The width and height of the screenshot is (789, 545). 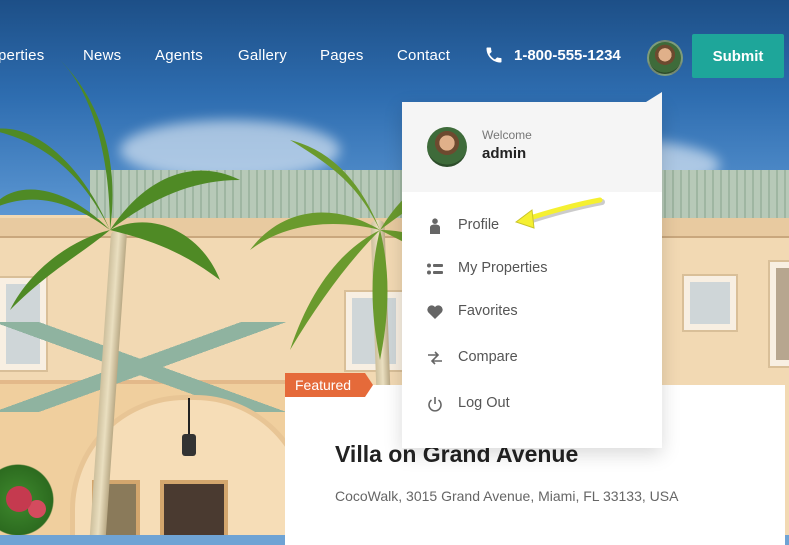 What do you see at coordinates (567, 55) in the screenshot?
I see `phone-number: 1-800-555-1234` at bounding box center [567, 55].